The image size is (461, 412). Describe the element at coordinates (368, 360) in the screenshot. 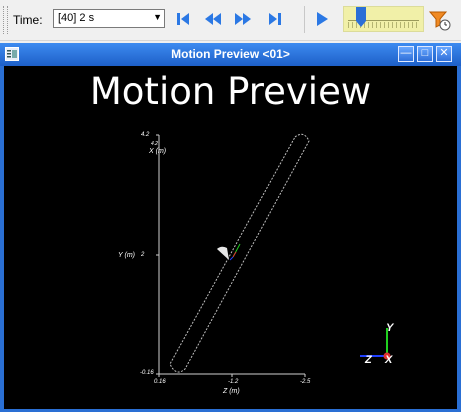

I see `triad-z-label: Z` at that location.